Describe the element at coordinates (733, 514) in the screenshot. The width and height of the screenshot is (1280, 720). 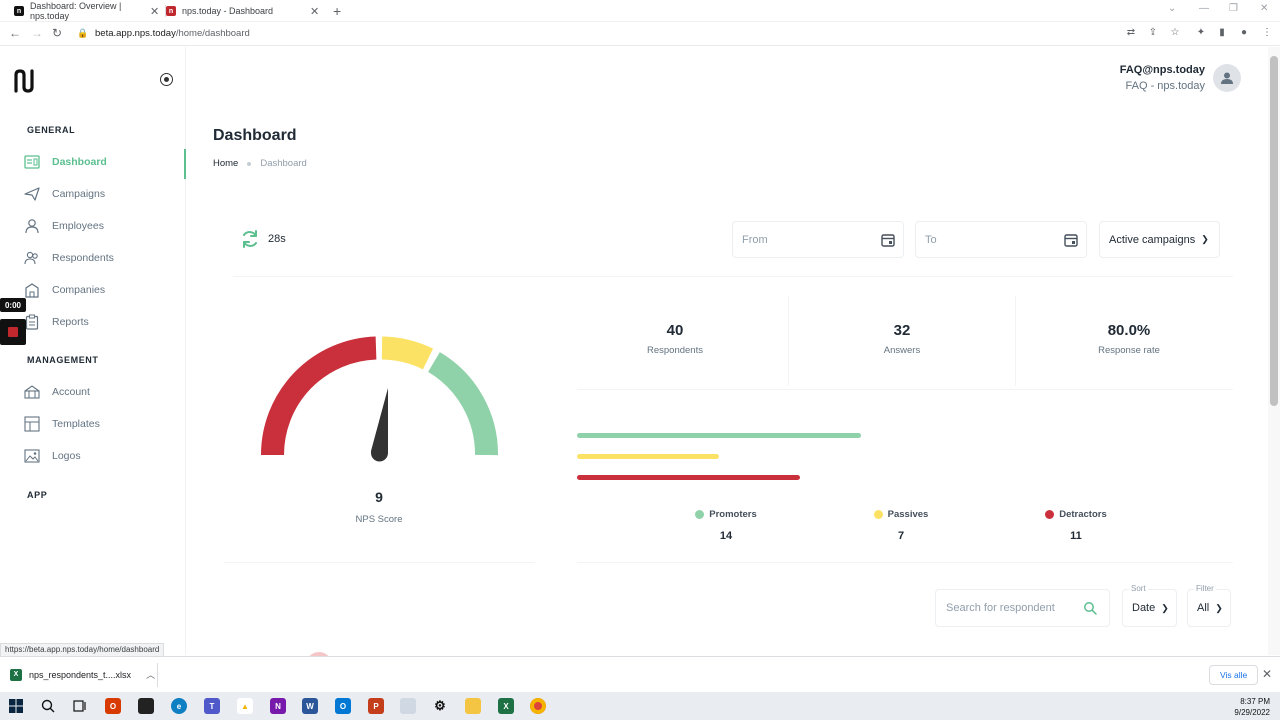
I see `legend-label: Promoters` at that location.